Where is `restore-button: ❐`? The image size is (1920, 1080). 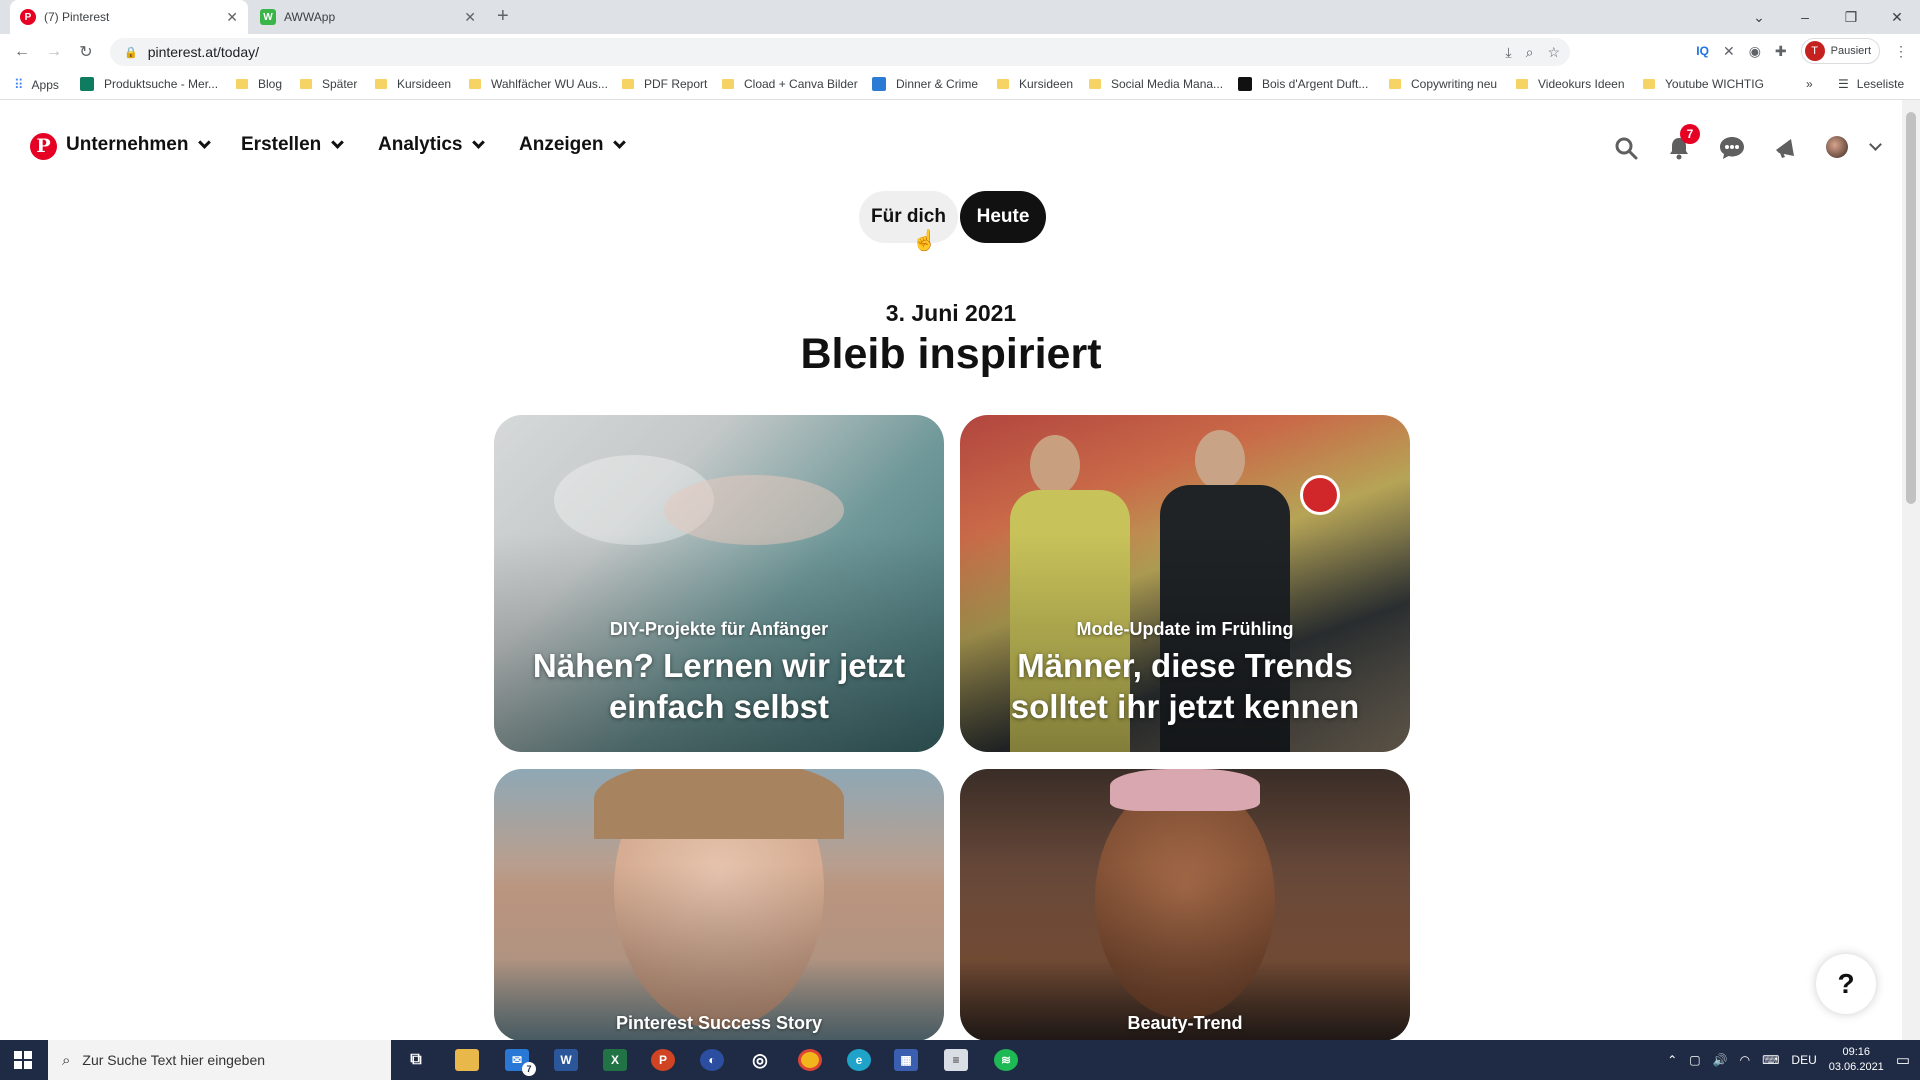
restore-button: ❐ is located at coordinates (1851, 17).